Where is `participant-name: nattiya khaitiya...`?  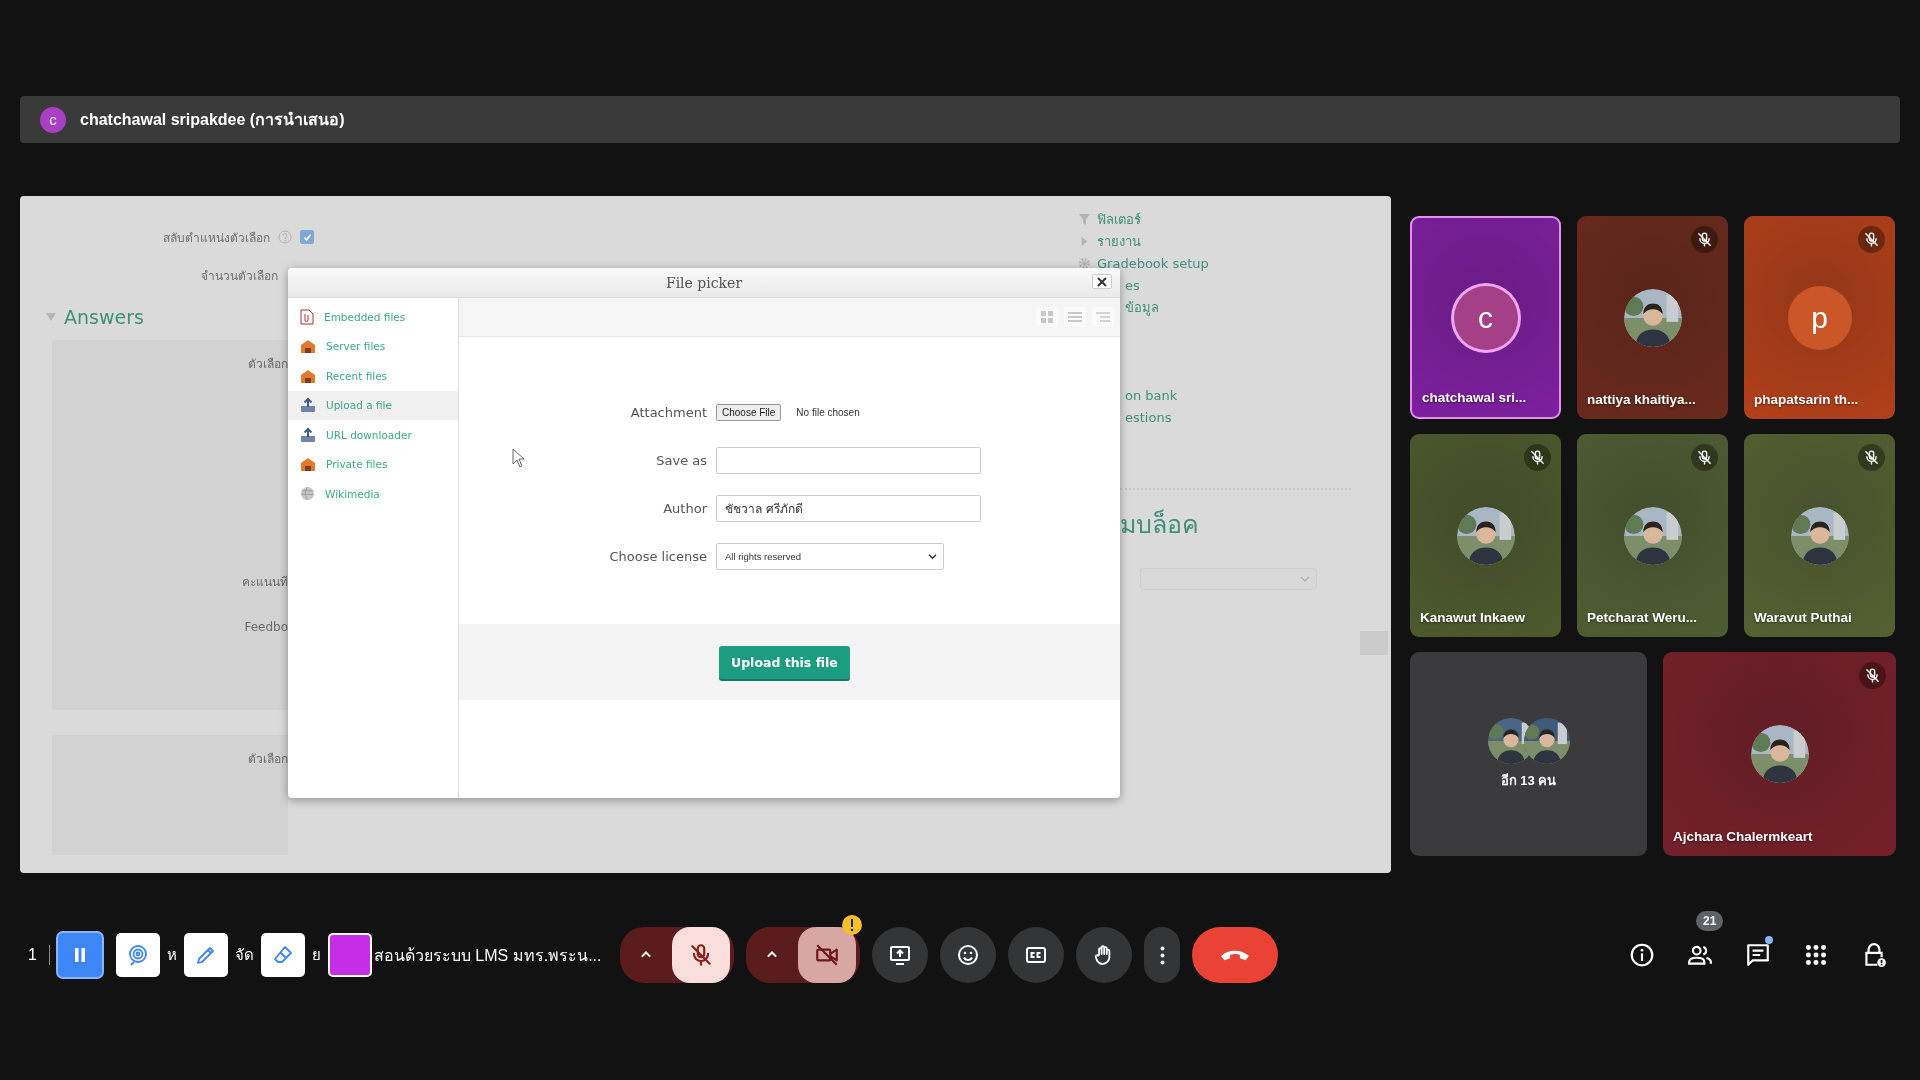 participant-name: nattiya khaitiya... is located at coordinates (1641, 399).